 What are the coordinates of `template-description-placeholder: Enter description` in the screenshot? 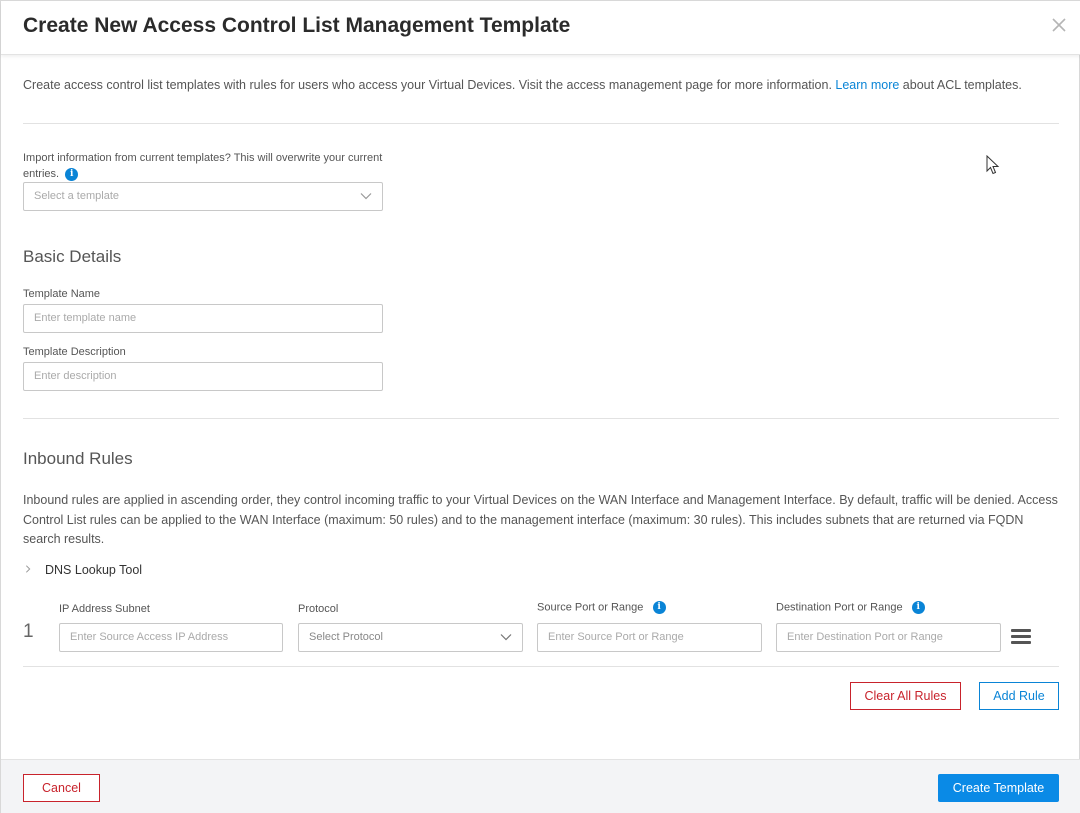 It's located at (75, 376).